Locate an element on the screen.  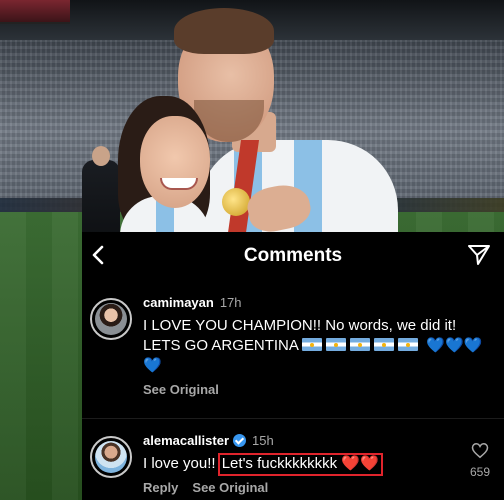
medal is located at coordinates (236, 202).